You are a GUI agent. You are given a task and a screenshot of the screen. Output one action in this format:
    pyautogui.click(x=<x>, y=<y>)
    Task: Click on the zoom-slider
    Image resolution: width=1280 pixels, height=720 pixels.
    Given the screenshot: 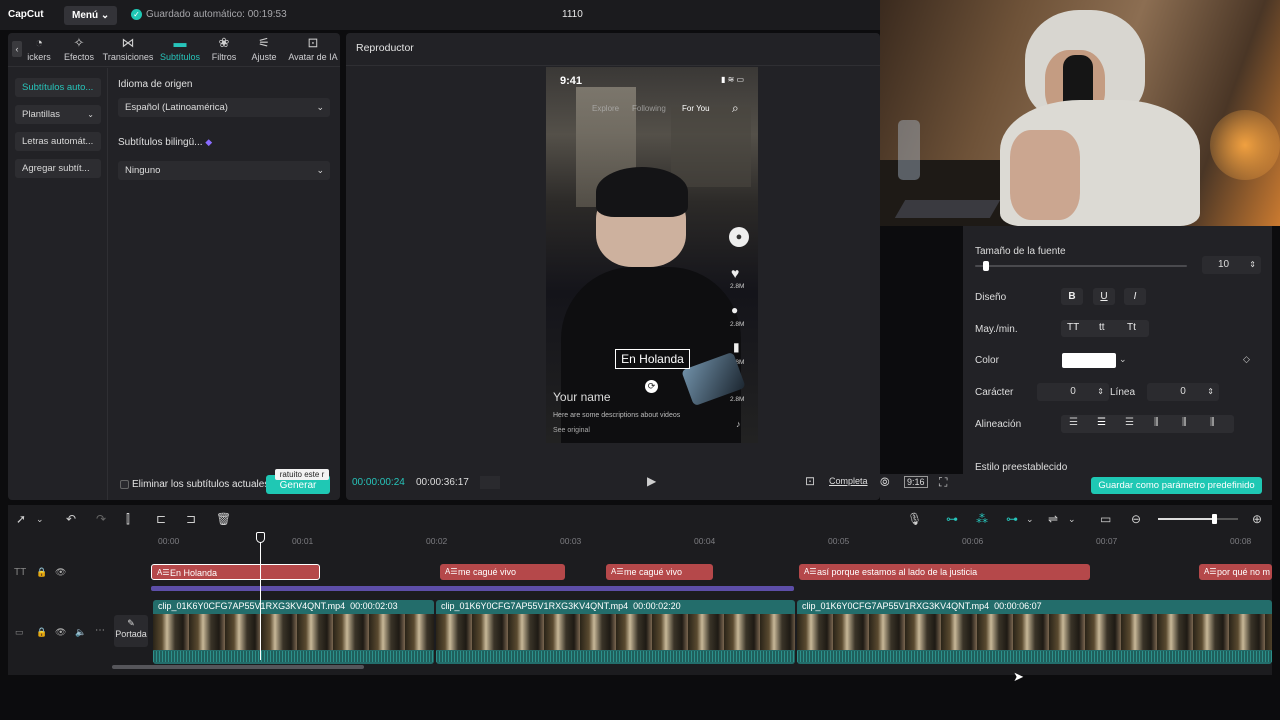 What is the action you would take?
    pyautogui.click(x=1198, y=519)
    